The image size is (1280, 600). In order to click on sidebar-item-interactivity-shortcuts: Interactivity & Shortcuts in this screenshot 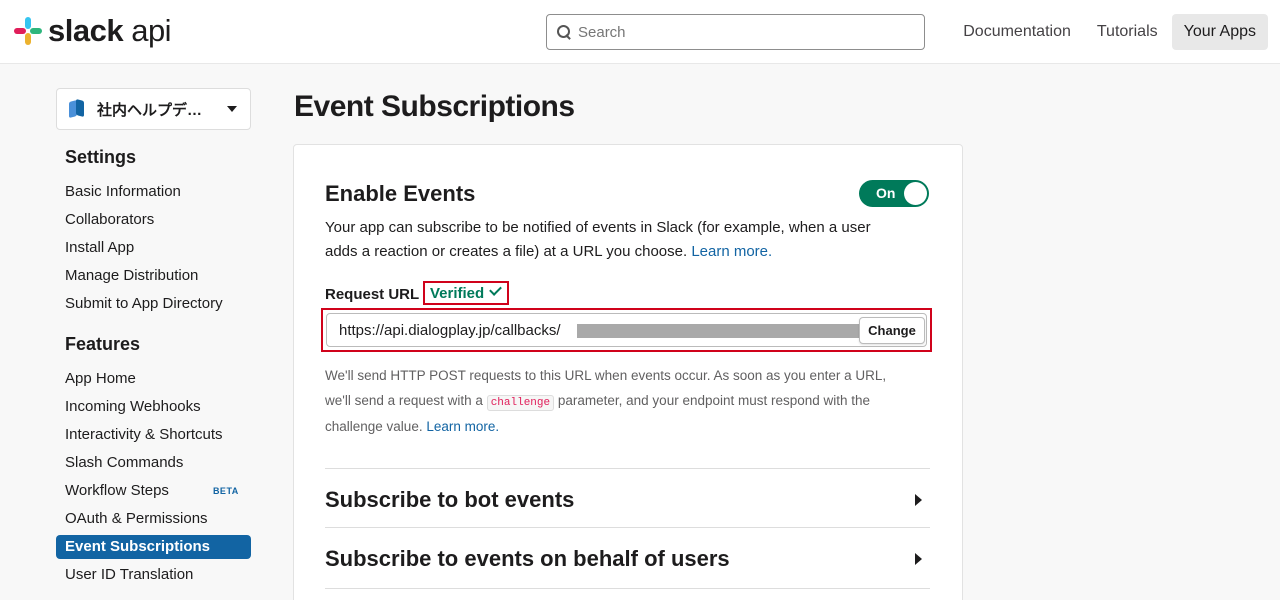, I will do `click(153, 435)`.